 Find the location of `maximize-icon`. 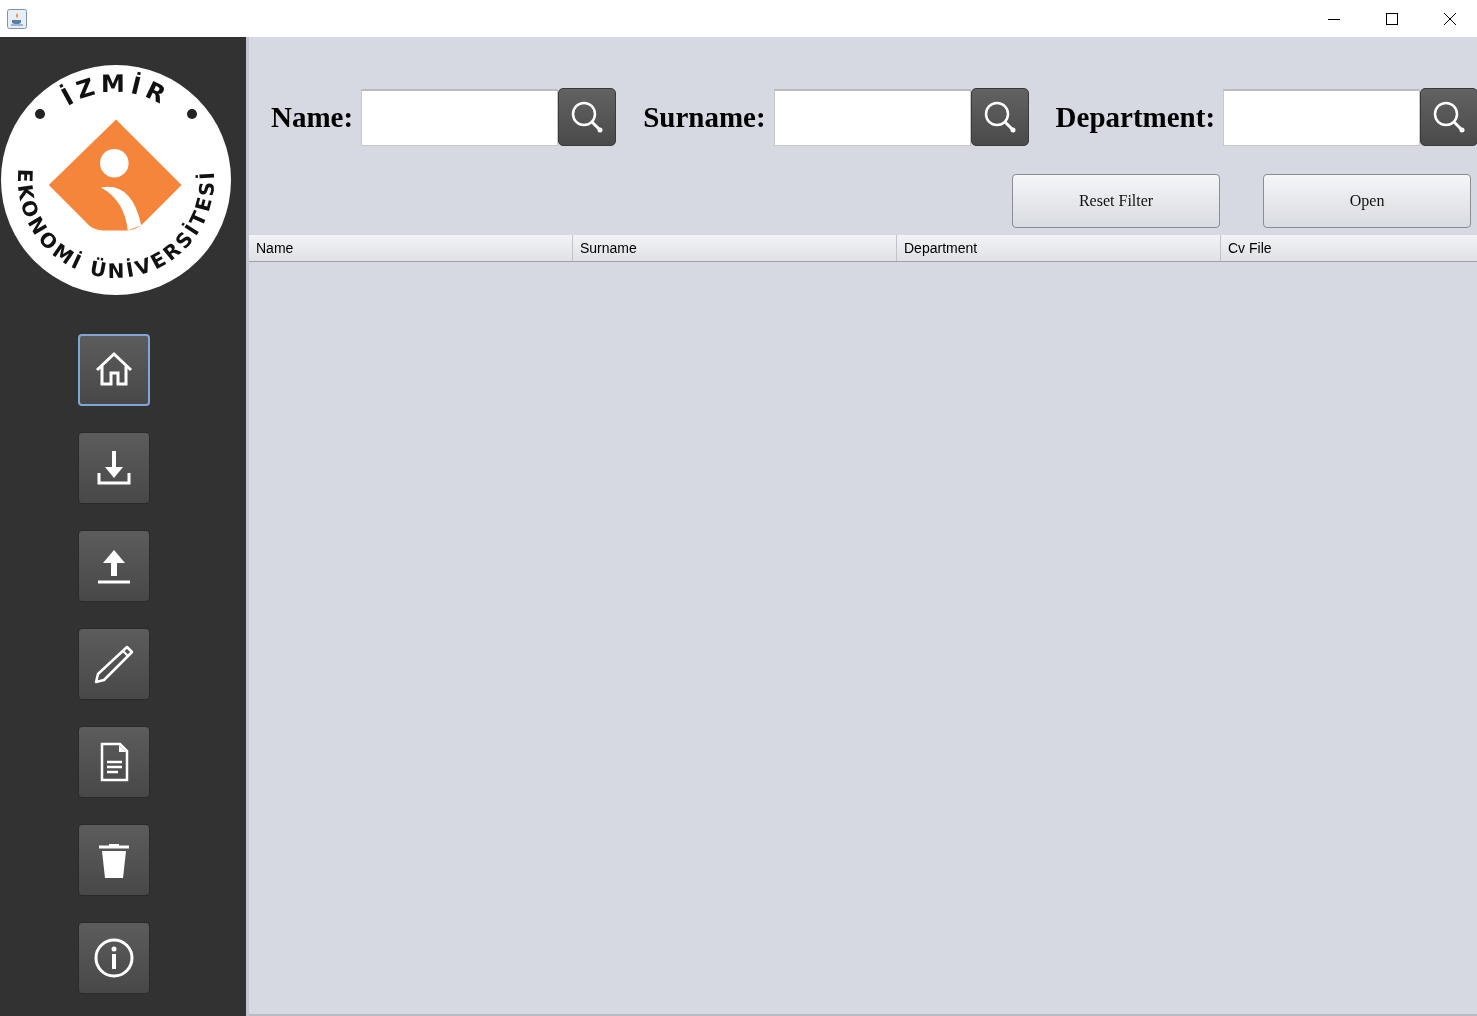

maximize-icon is located at coordinates (1392, 18).